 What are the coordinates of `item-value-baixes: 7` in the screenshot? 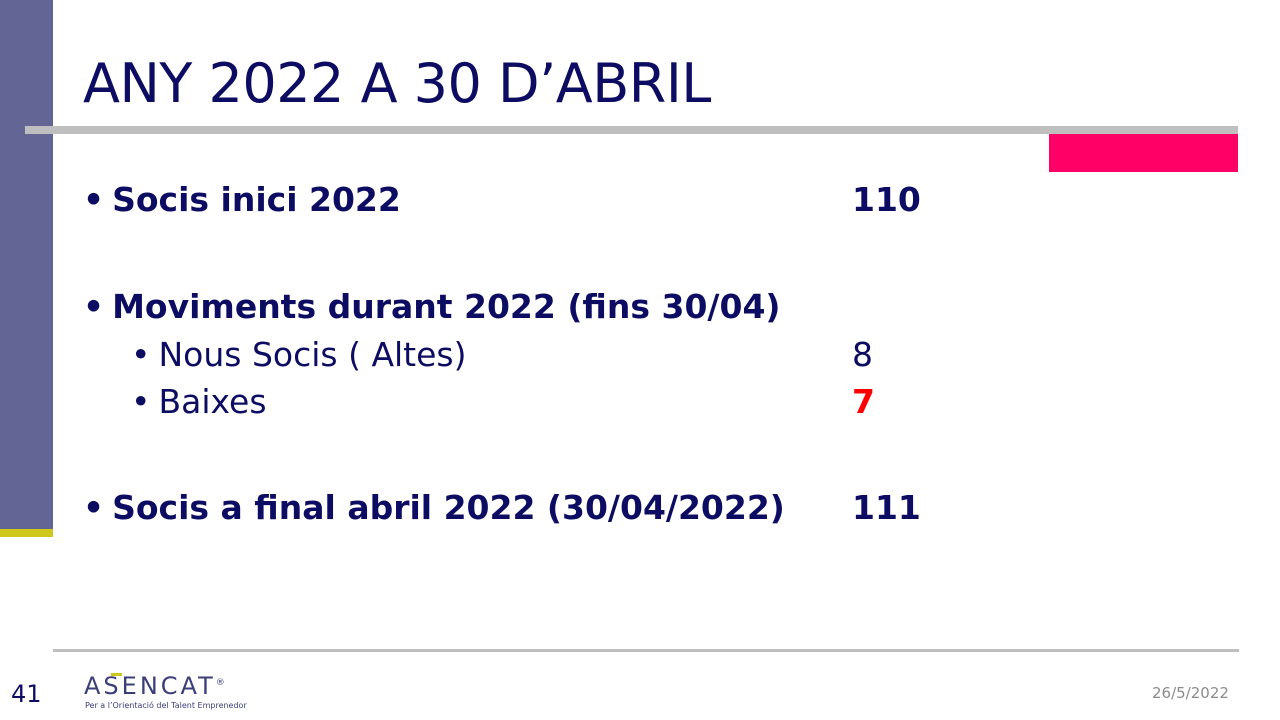 It's located at (863, 401).